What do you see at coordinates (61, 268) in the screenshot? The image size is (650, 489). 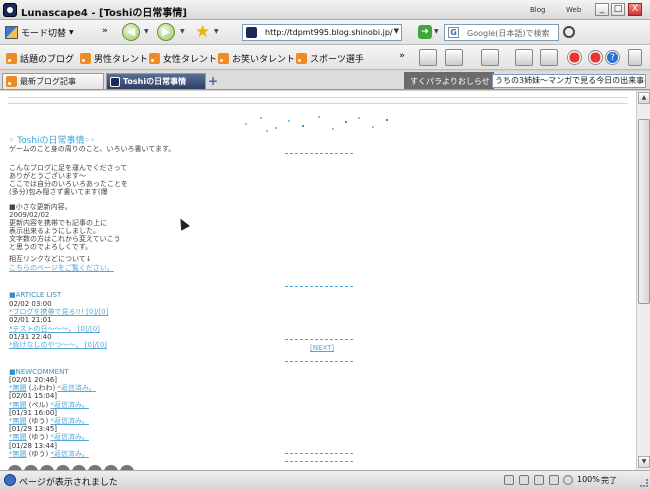 I see `link-policy-link: こちらのページをご覧ください。` at bounding box center [61, 268].